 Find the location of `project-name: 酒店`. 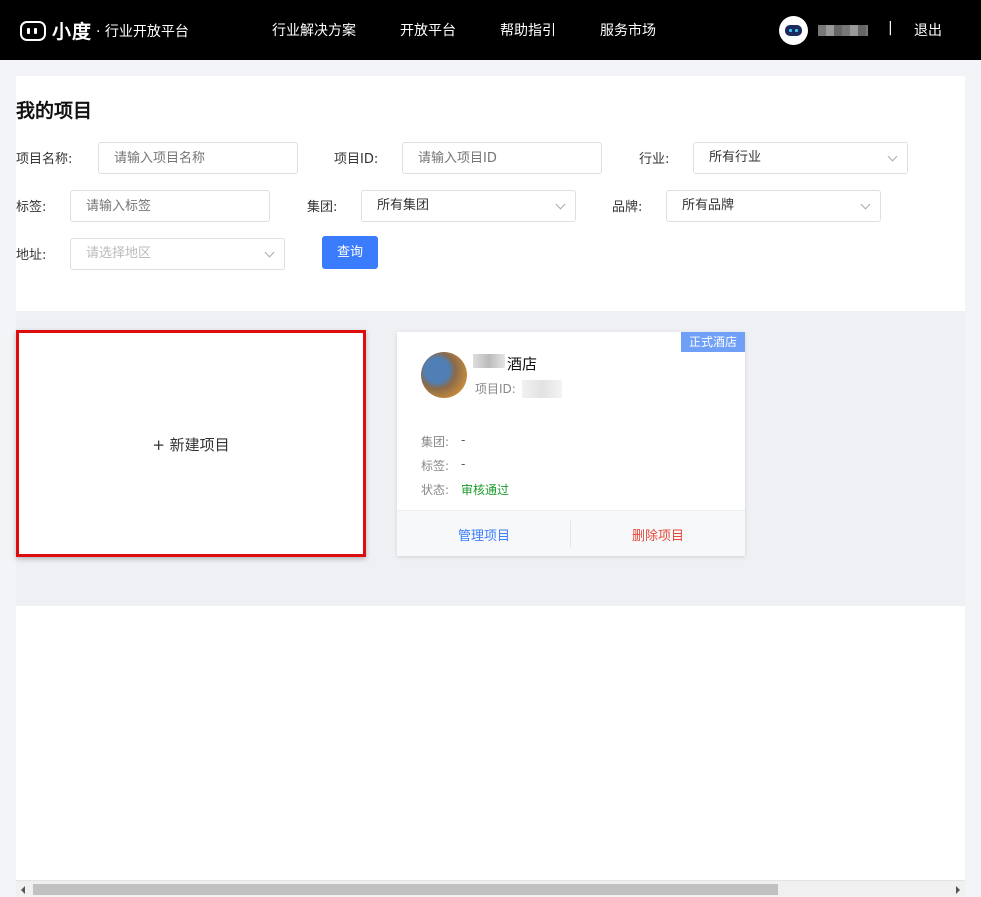

project-name: 酒店 is located at coordinates (522, 364).